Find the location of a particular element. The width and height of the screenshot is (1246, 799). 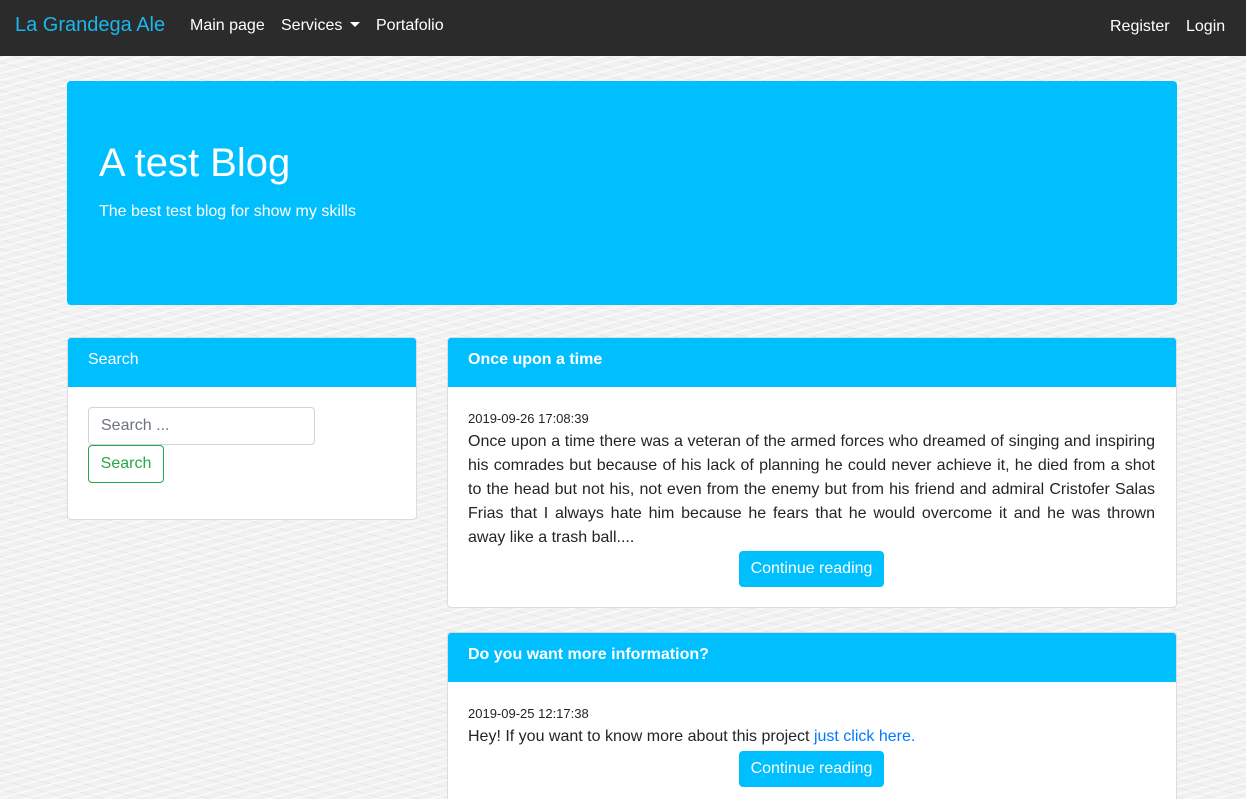

post-title: Once upon a time is located at coordinates (812, 362).